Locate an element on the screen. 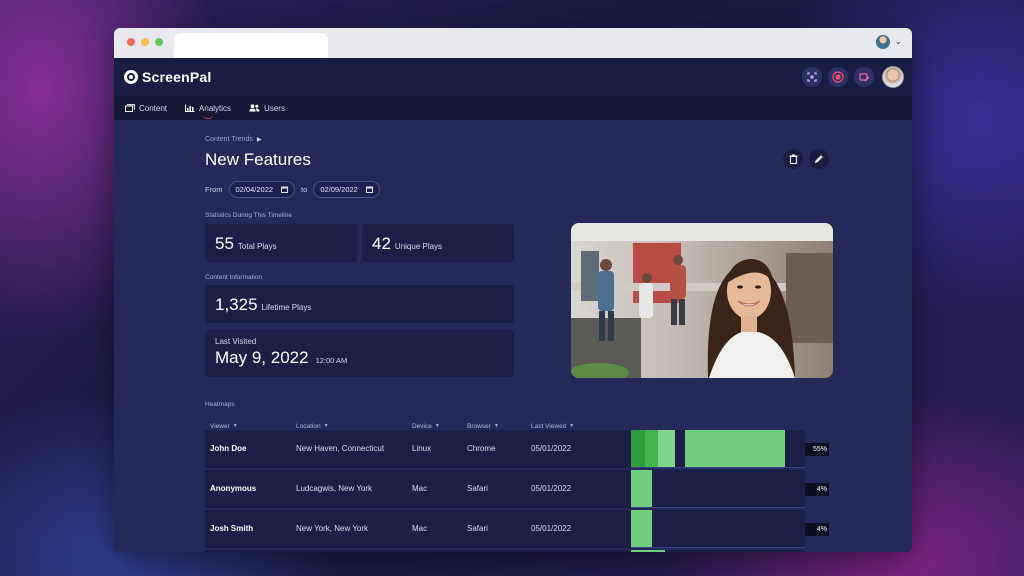 This screenshot has height=576, width=1024. sort-browser: Browser ▼ is located at coordinates (483, 426).